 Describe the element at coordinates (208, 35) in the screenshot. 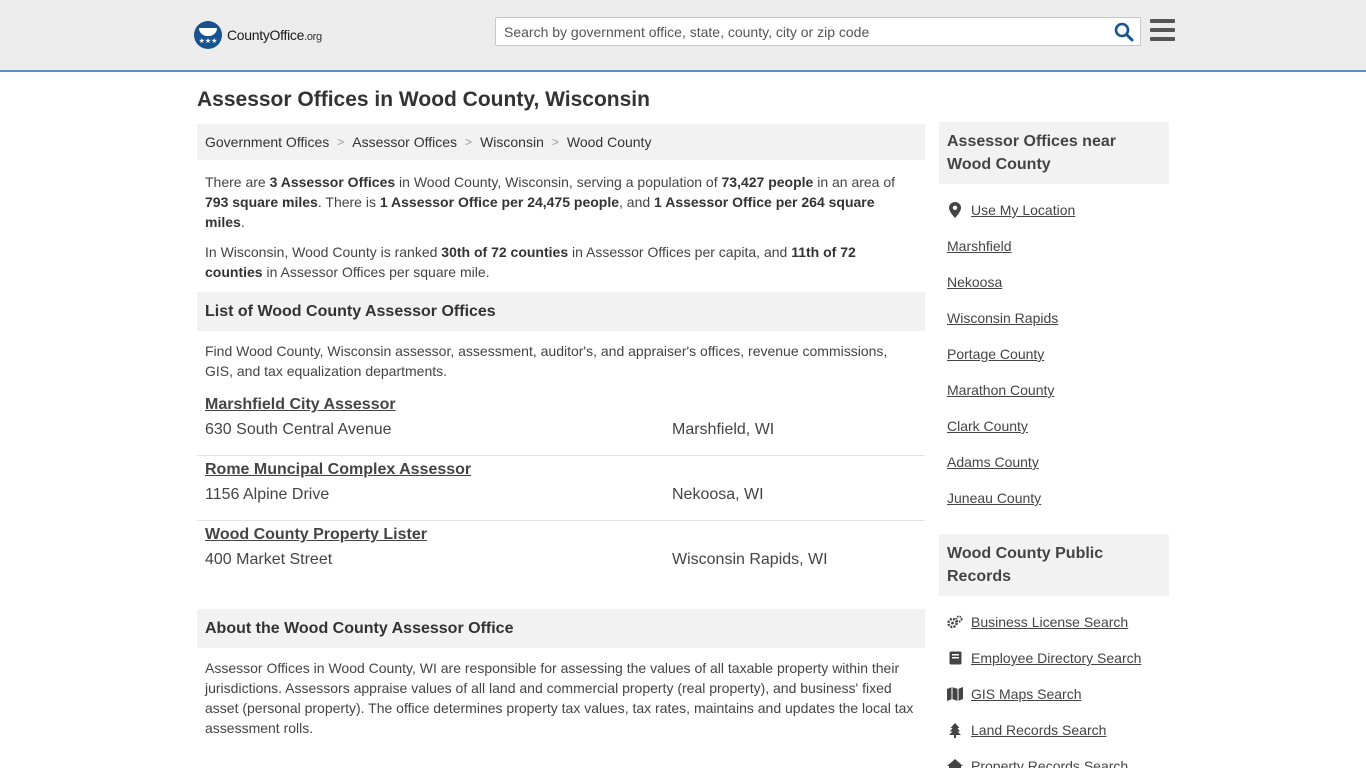

I see `eagle-seal-icon: ★★★` at that location.